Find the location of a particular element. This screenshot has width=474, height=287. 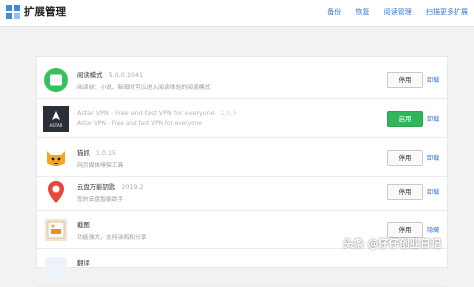

reading-manage-link: 阅读管理 is located at coordinates (398, 12).